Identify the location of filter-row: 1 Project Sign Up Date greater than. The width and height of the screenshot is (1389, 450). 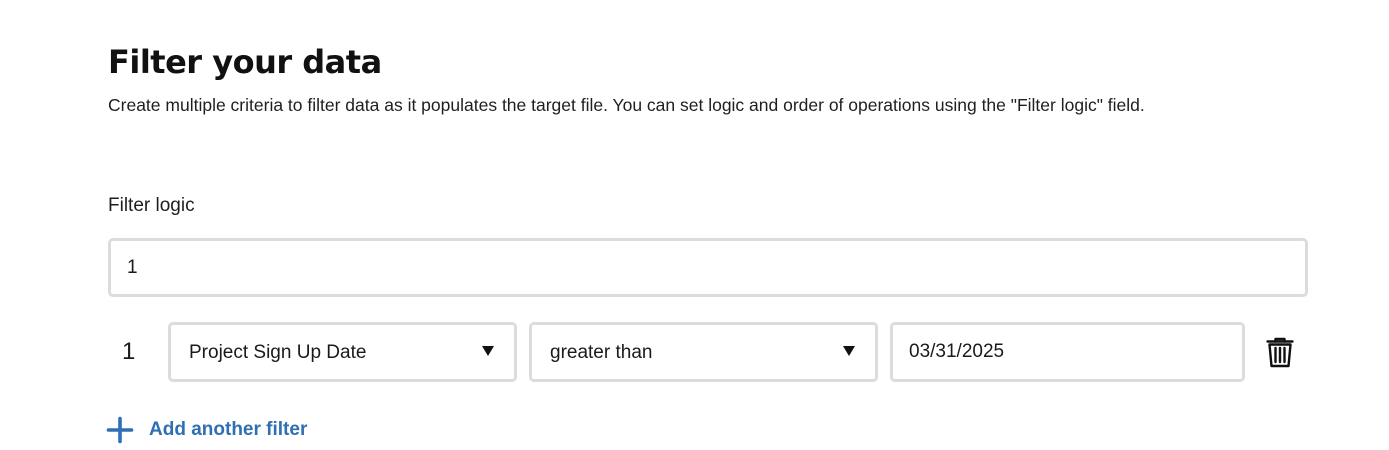
(708, 352).